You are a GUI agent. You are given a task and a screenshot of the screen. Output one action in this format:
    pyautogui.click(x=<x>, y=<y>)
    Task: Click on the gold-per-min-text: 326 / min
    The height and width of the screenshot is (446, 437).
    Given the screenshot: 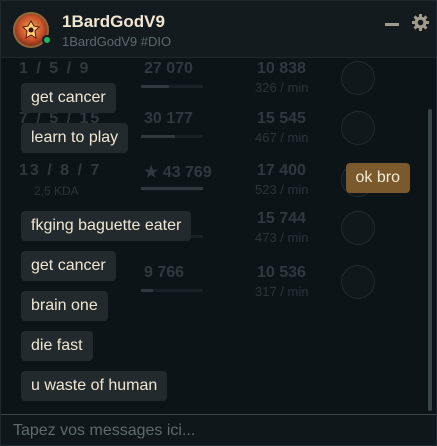 What is the action you would take?
    pyautogui.click(x=282, y=87)
    